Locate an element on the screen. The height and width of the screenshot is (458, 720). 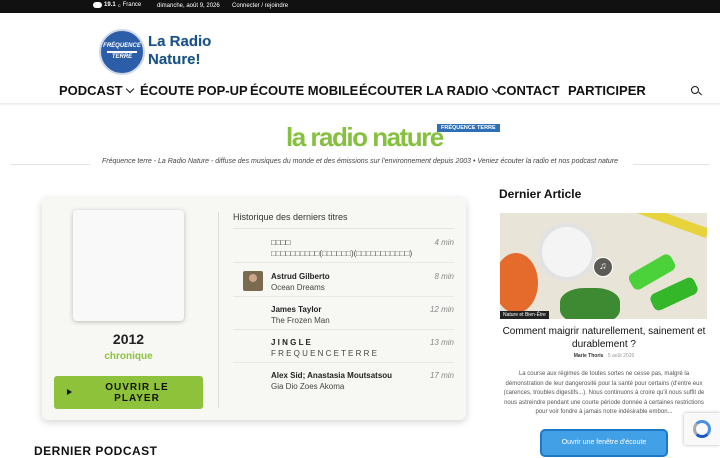
nav-item-label: PARTICIPER is located at coordinates (607, 90).